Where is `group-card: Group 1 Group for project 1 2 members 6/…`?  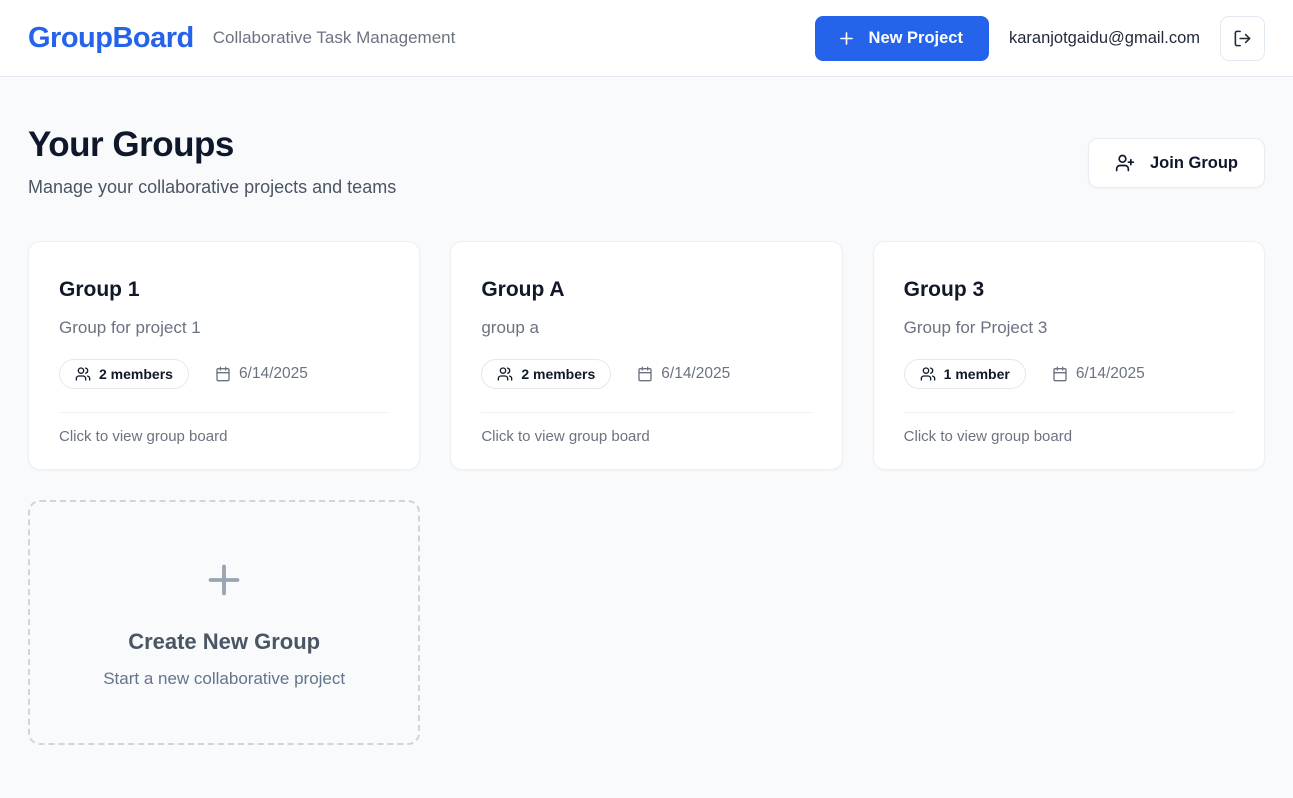
group-card: Group 1 Group for project 1 2 members 6/… is located at coordinates (224, 355).